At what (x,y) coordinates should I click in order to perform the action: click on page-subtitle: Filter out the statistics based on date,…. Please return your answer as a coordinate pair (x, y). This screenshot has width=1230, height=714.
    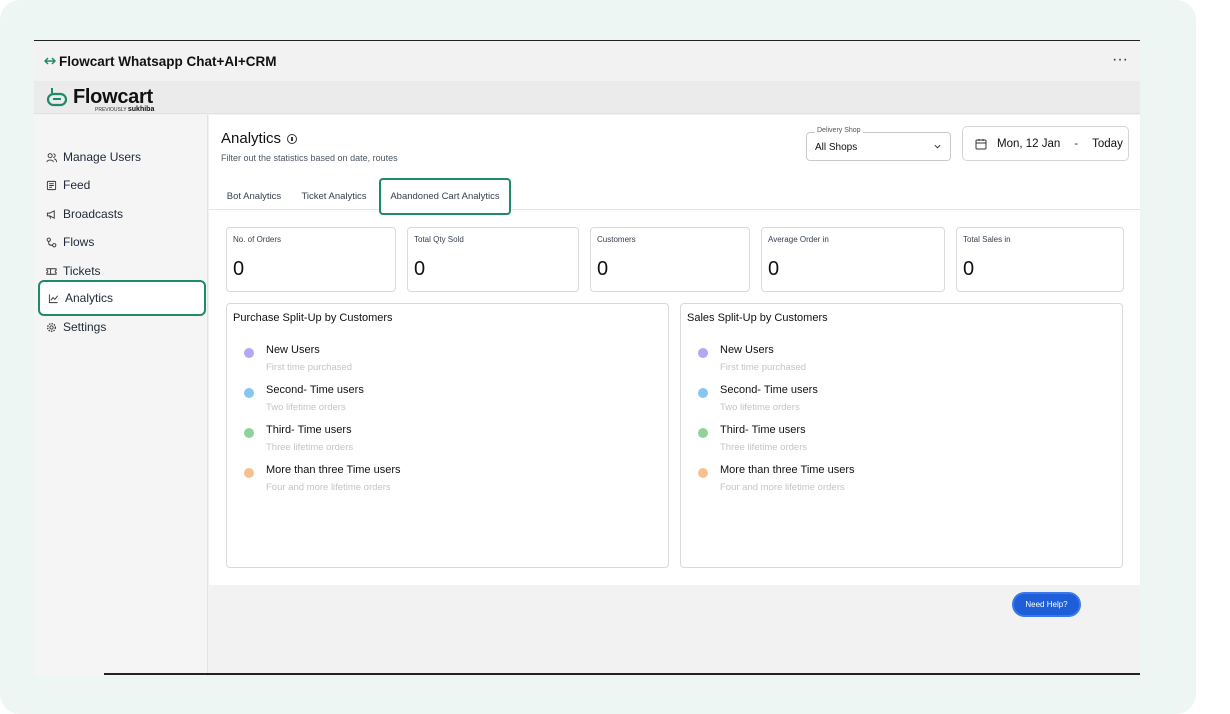
    Looking at the image, I should click on (309, 158).